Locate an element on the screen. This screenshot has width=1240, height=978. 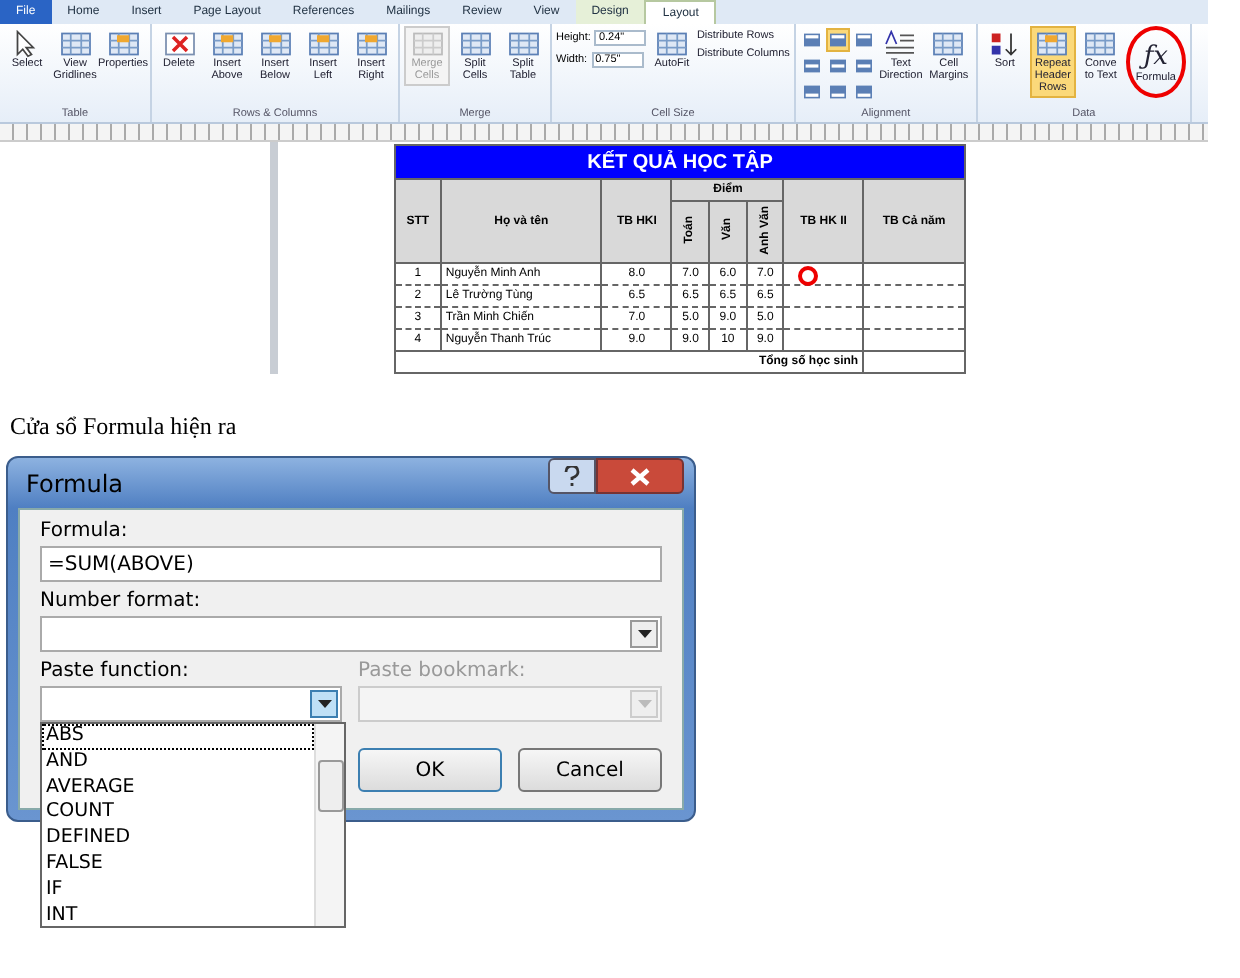
field-label: Paste bookmark: is located at coordinates (443, 672).